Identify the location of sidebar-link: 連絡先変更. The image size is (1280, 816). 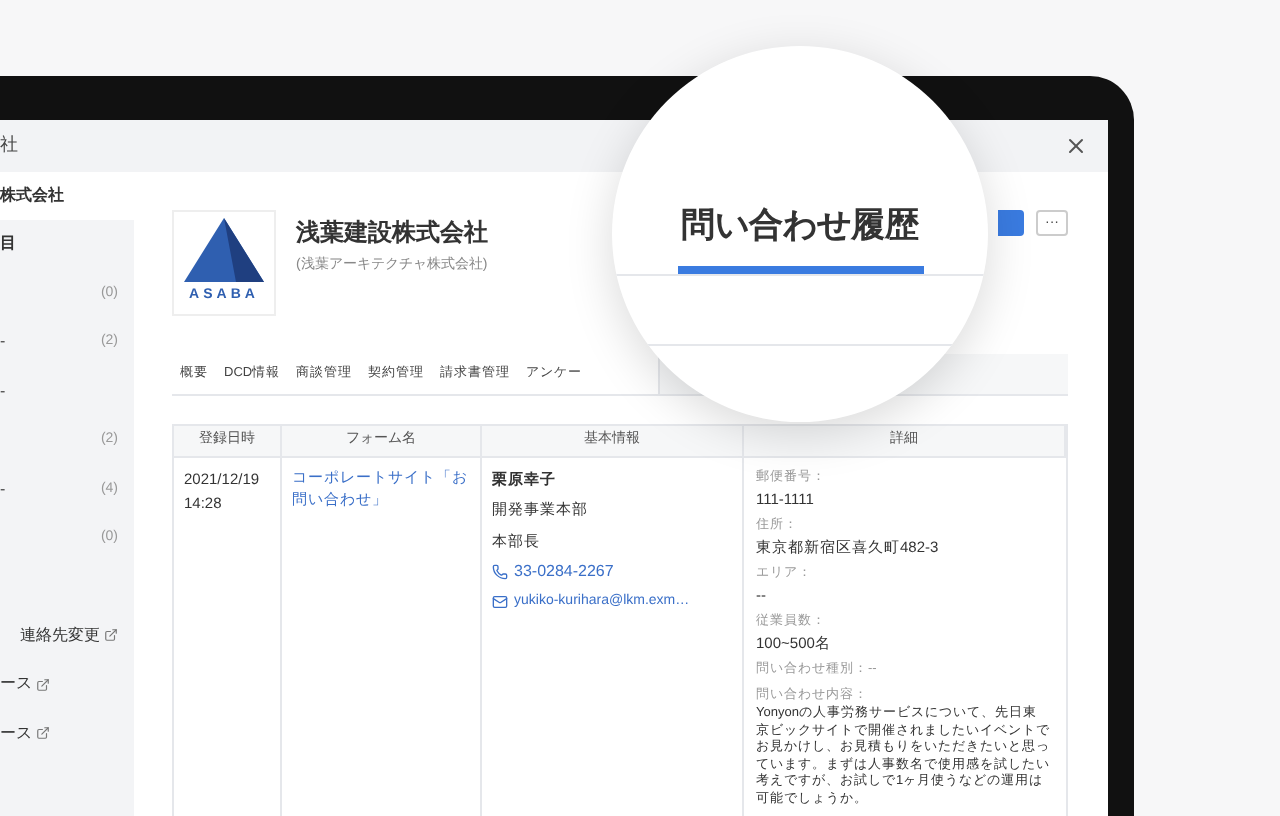
(60, 635).